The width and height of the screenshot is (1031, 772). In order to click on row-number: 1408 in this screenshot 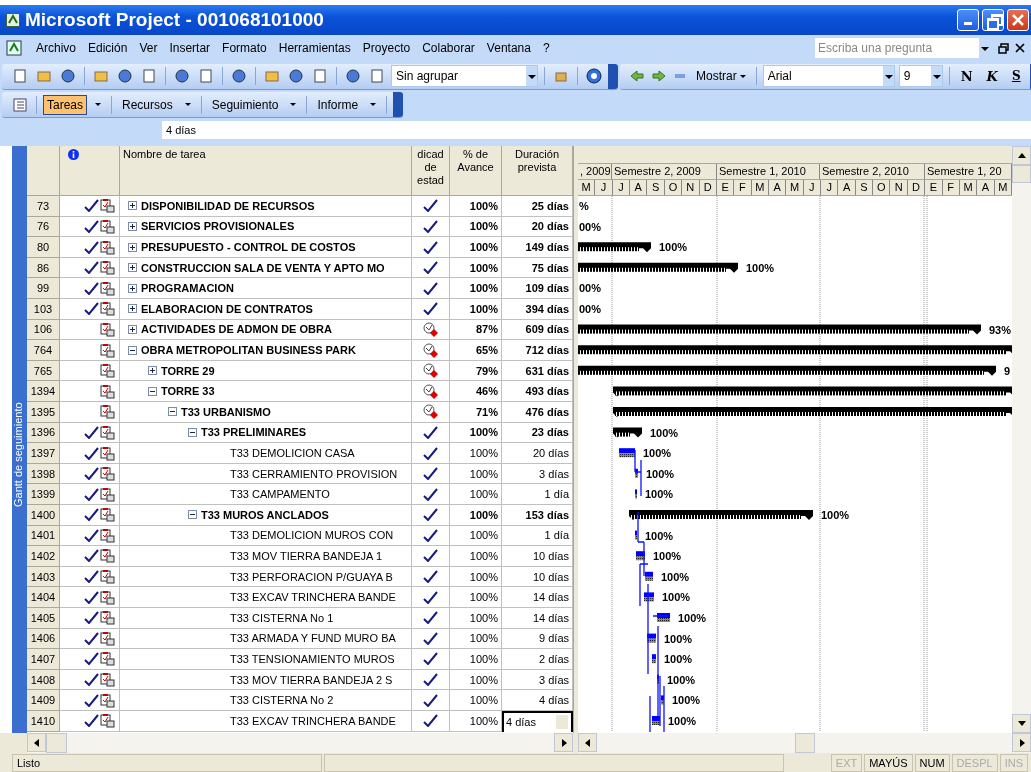, I will do `click(43, 680)`.